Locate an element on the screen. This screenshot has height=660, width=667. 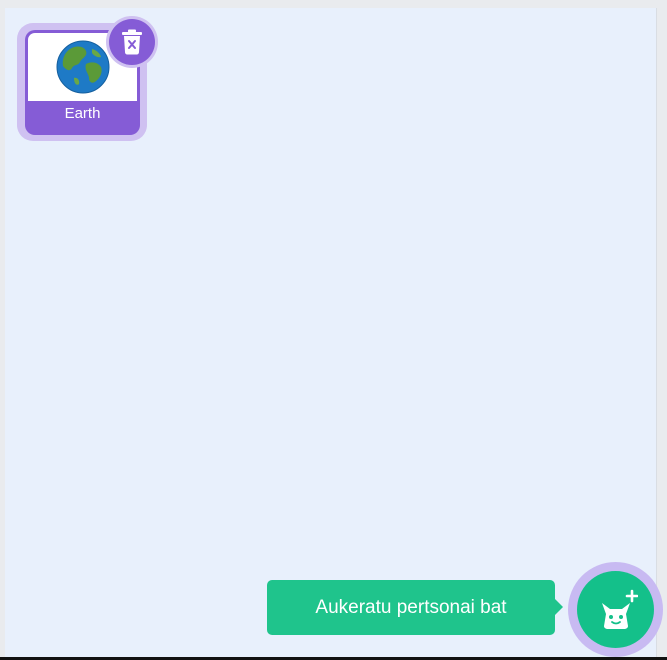
delete-sprite-button is located at coordinates (132, 42).